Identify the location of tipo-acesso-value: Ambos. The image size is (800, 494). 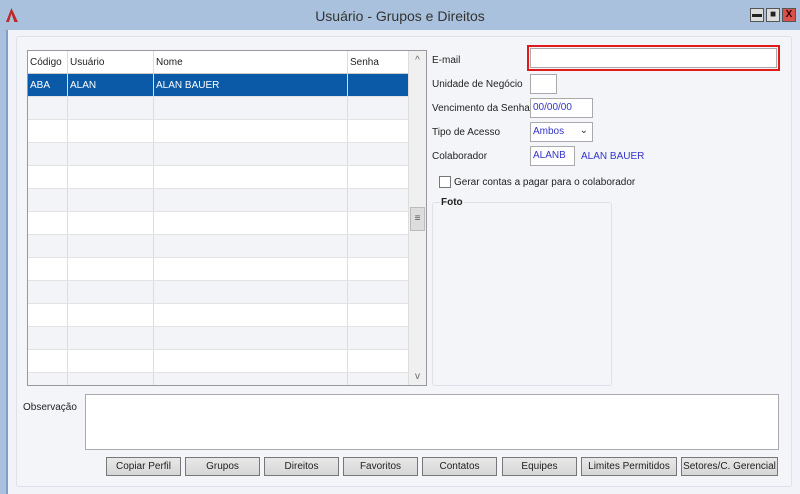
(549, 131).